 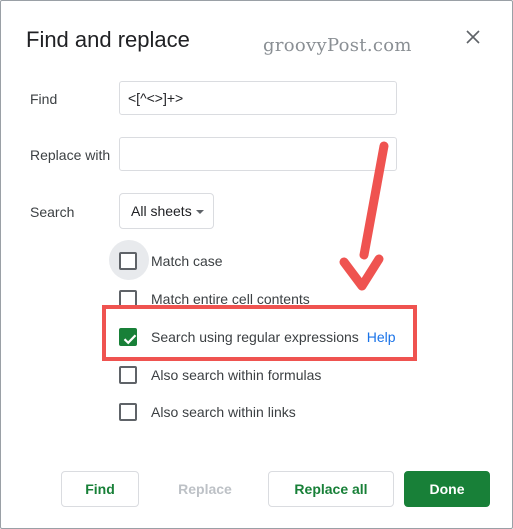 I want to click on close-icon, so click(x=473, y=39).